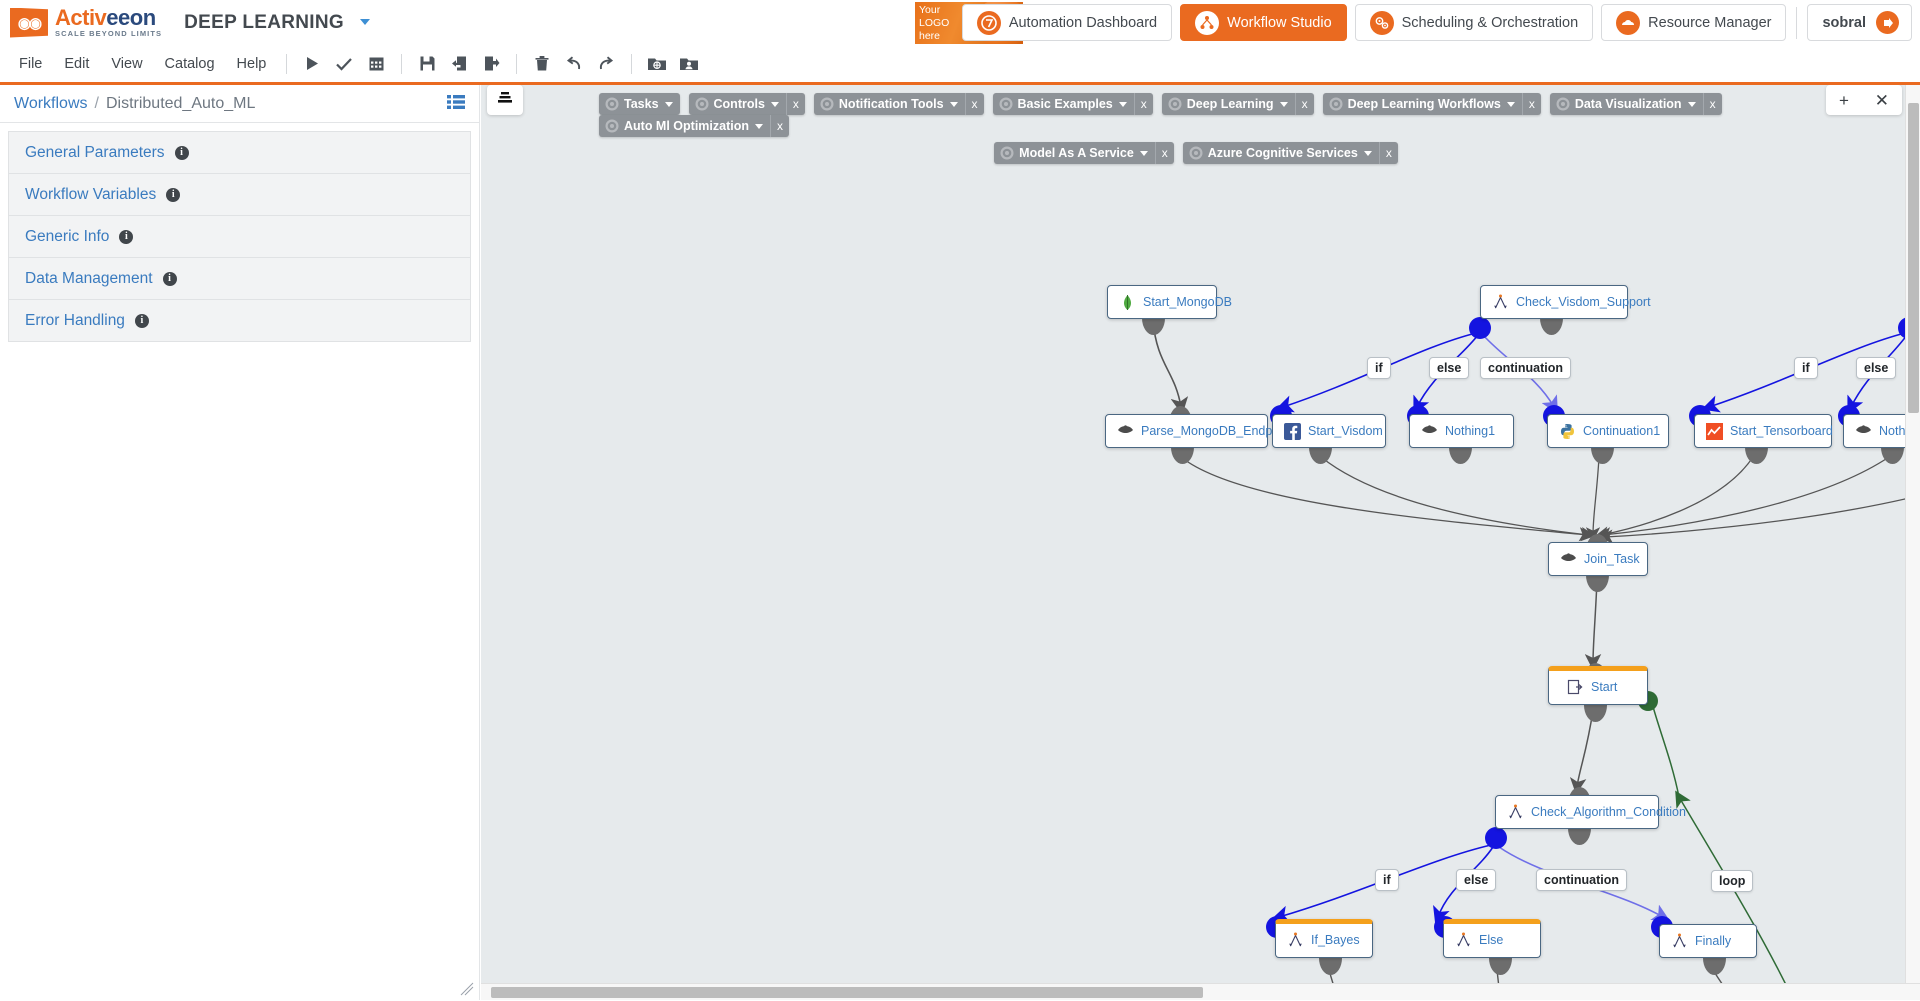  What do you see at coordinates (190, 64) in the screenshot?
I see `menu-catalog: Catalog` at bounding box center [190, 64].